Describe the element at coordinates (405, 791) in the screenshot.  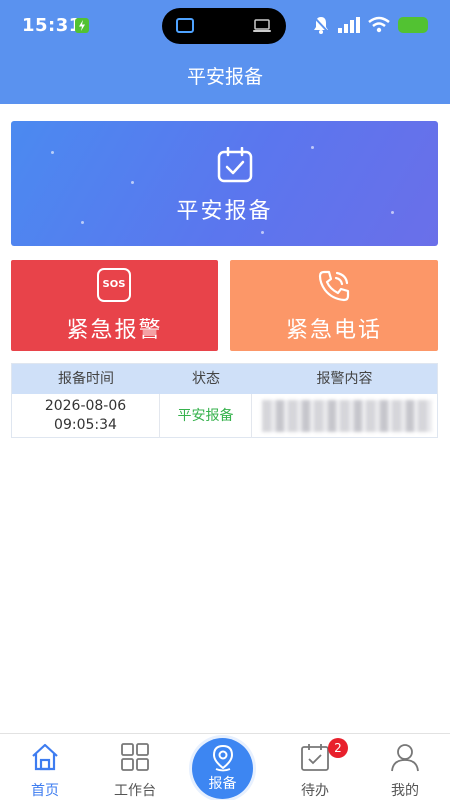
I see `tab-mine-label: 我的` at that location.